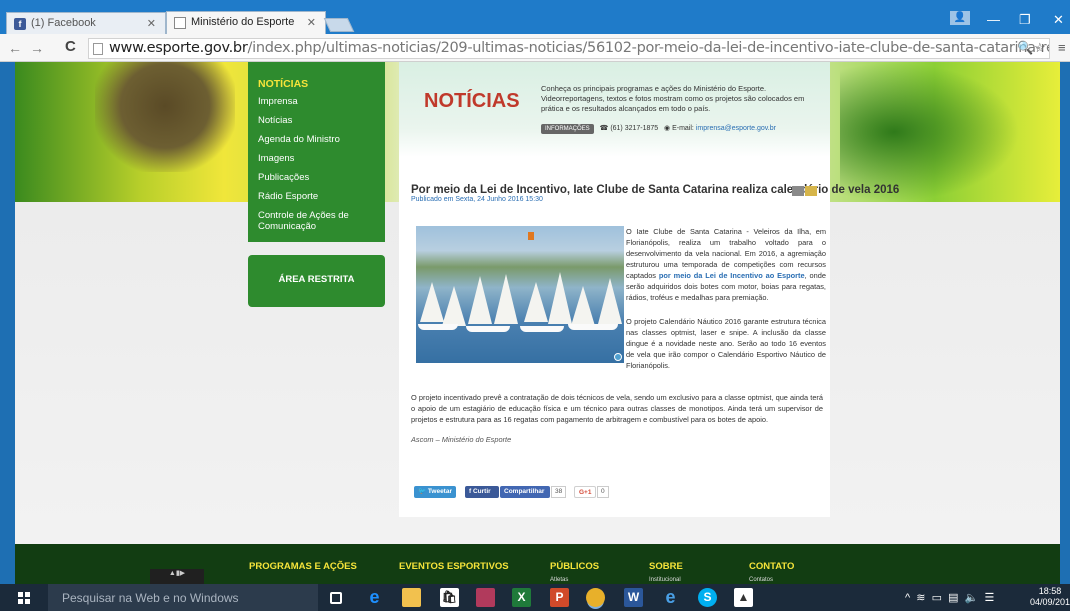 Image resolution: width=1070 pixels, height=611 pixels. Describe the element at coordinates (308, 221) in the screenshot. I see `sidebar-item-controle: Controle de Ações de Comunicação` at that location.